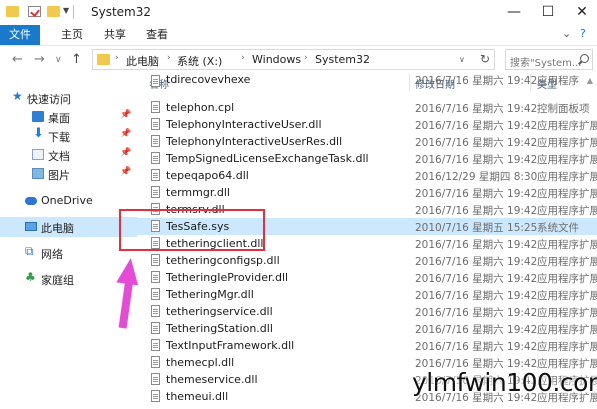 This screenshot has height=409, width=597. What do you see at coordinates (68, 117) in the screenshot?
I see `sidebar-item-desktop: 桌面 📌` at bounding box center [68, 117].